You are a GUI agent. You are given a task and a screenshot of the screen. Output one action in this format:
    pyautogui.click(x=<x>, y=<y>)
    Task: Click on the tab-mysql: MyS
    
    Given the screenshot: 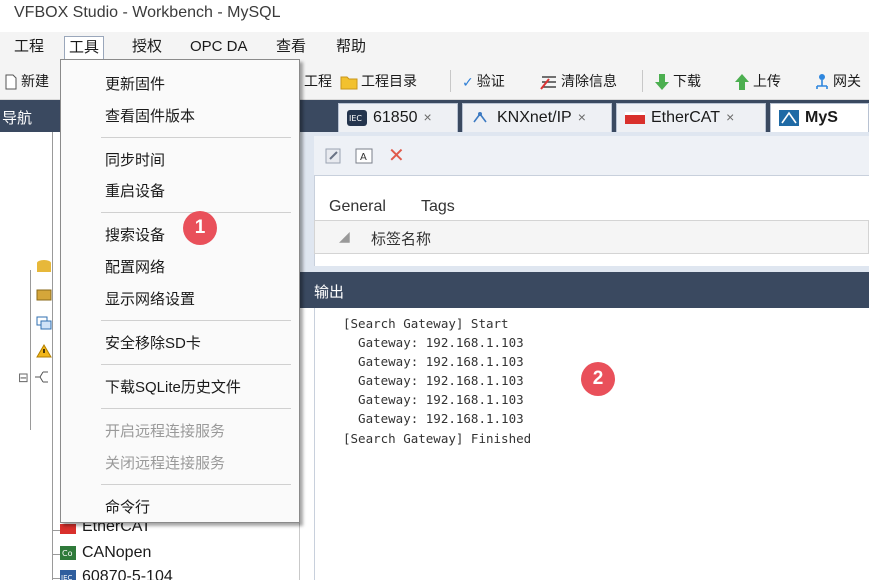 What is the action you would take?
    pyautogui.click(x=819, y=117)
    